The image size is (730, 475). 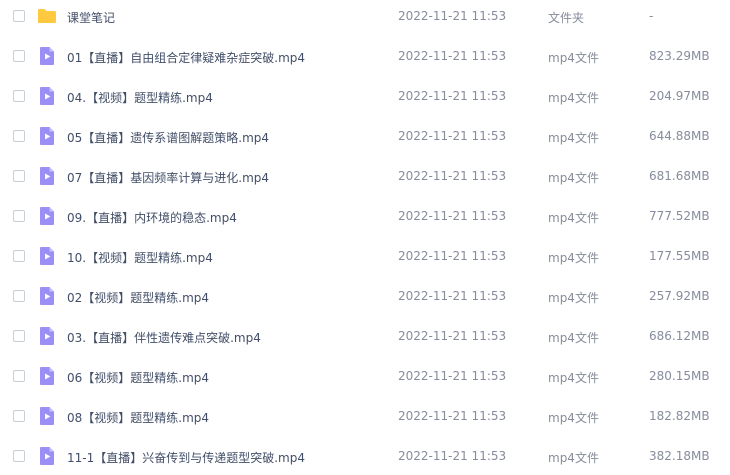 What do you see at coordinates (679, 376) in the screenshot?
I see `file-size: 280.15MB` at bounding box center [679, 376].